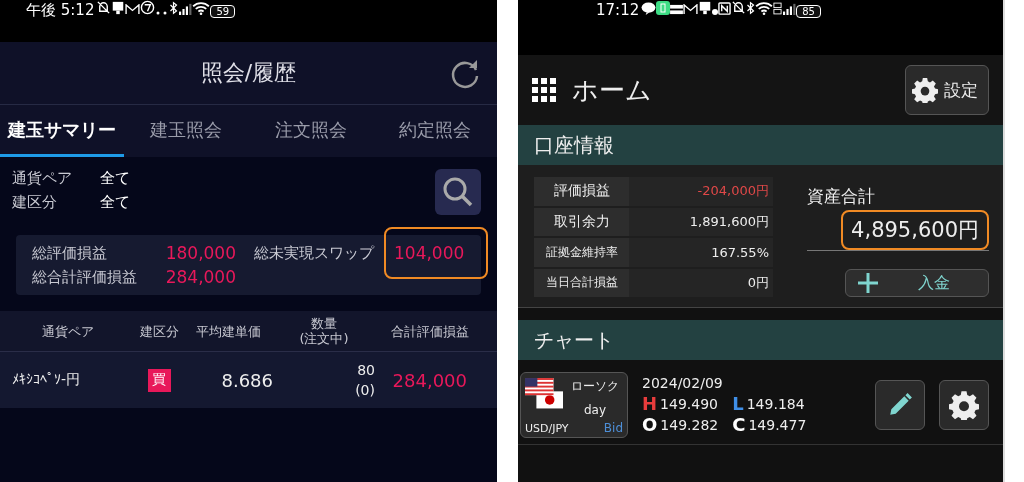 Image resolution: width=1024 pixels, height=482 pixels. I want to click on tab: 約定照会, so click(434, 131).